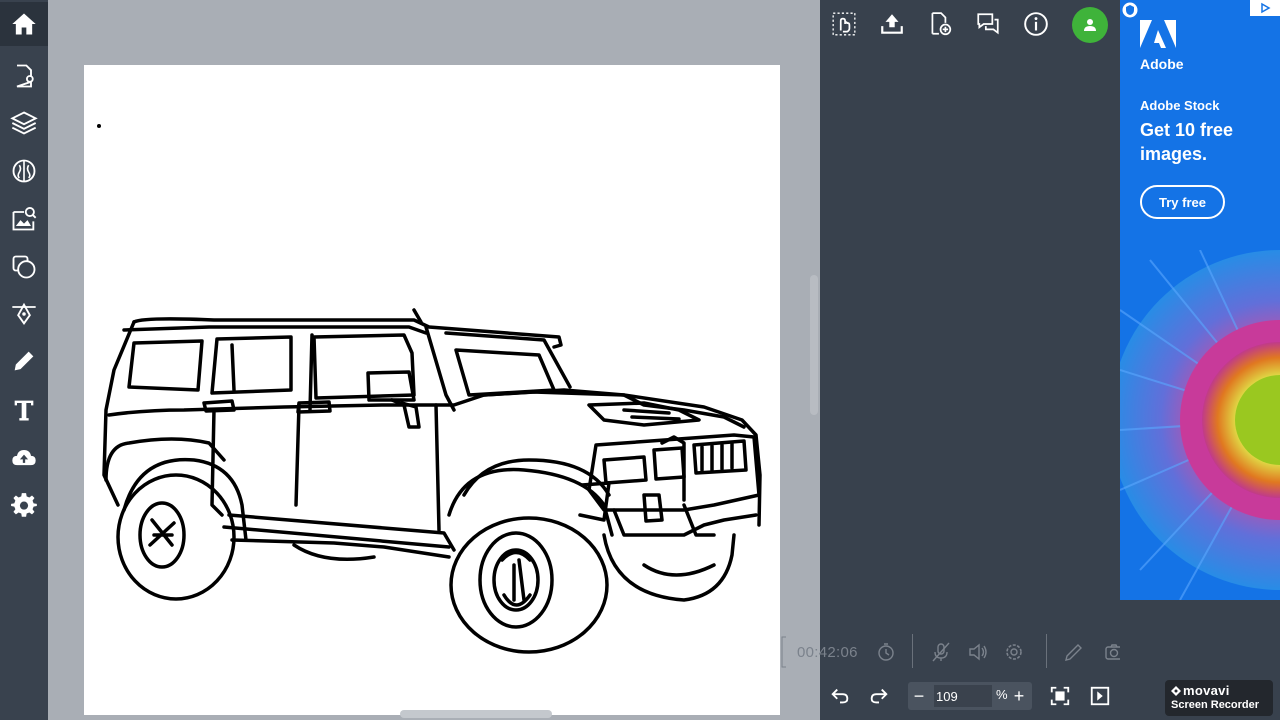 This screenshot has height=720, width=1280. What do you see at coordinates (814, 345) in the screenshot?
I see `vertical-scrollbar` at bounding box center [814, 345].